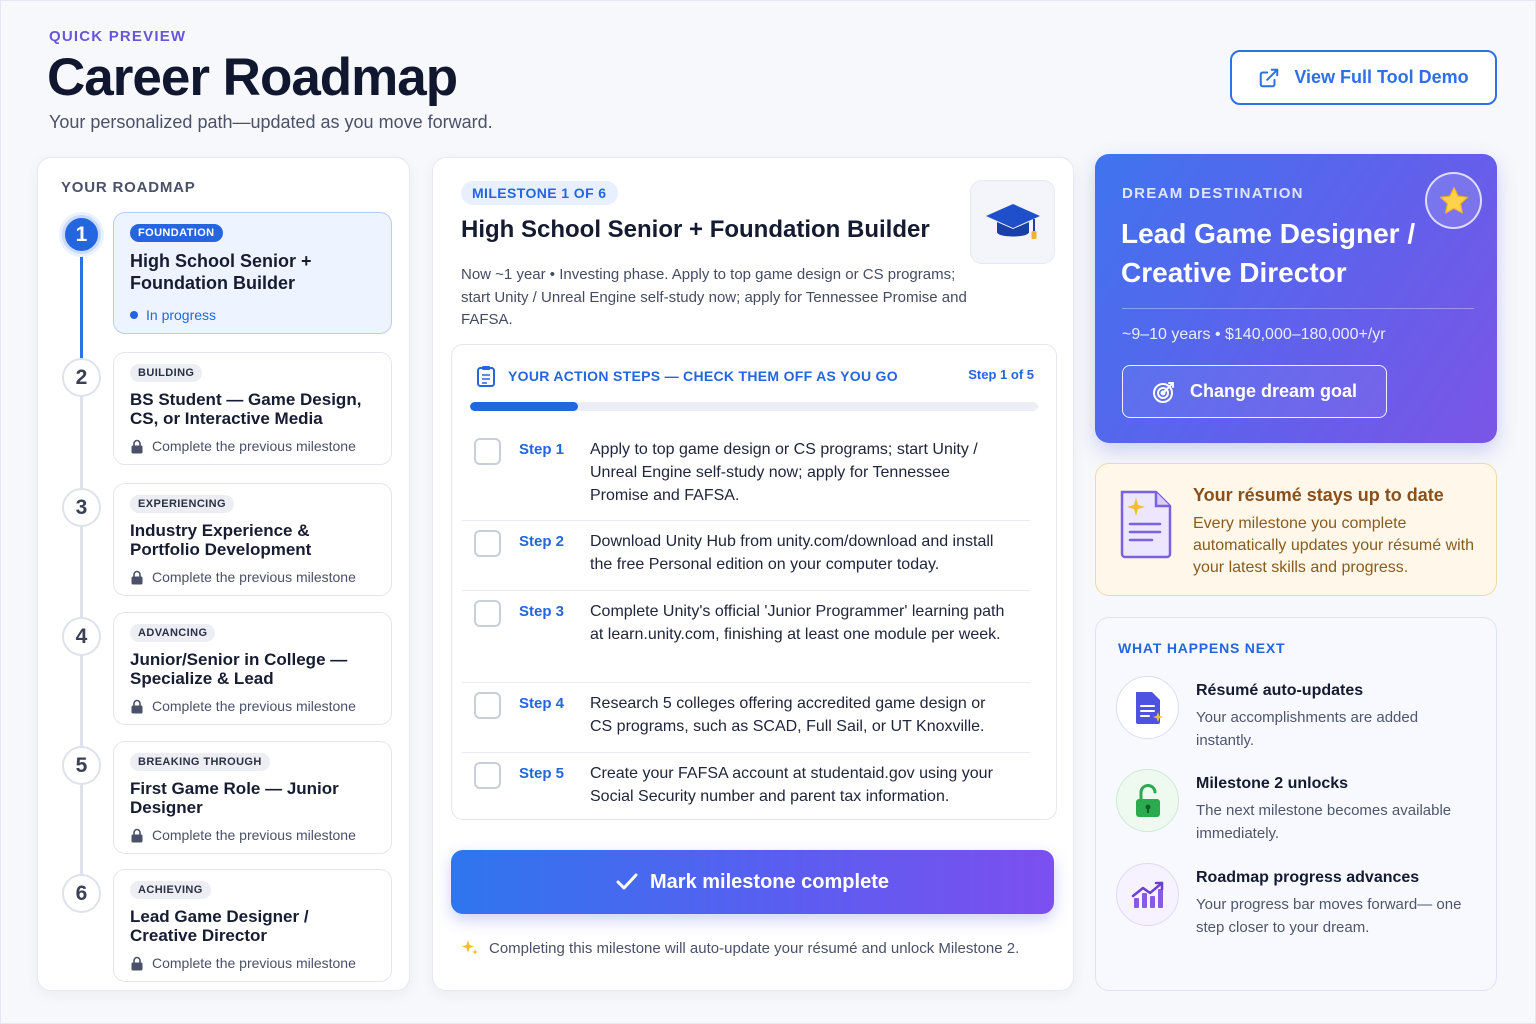 This screenshot has width=1536, height=1024. What do you see at coordinates (182, 504) in the screenshot?
I see `milestone-tag: EXPERIENCING` at bounding box center [182, 504].